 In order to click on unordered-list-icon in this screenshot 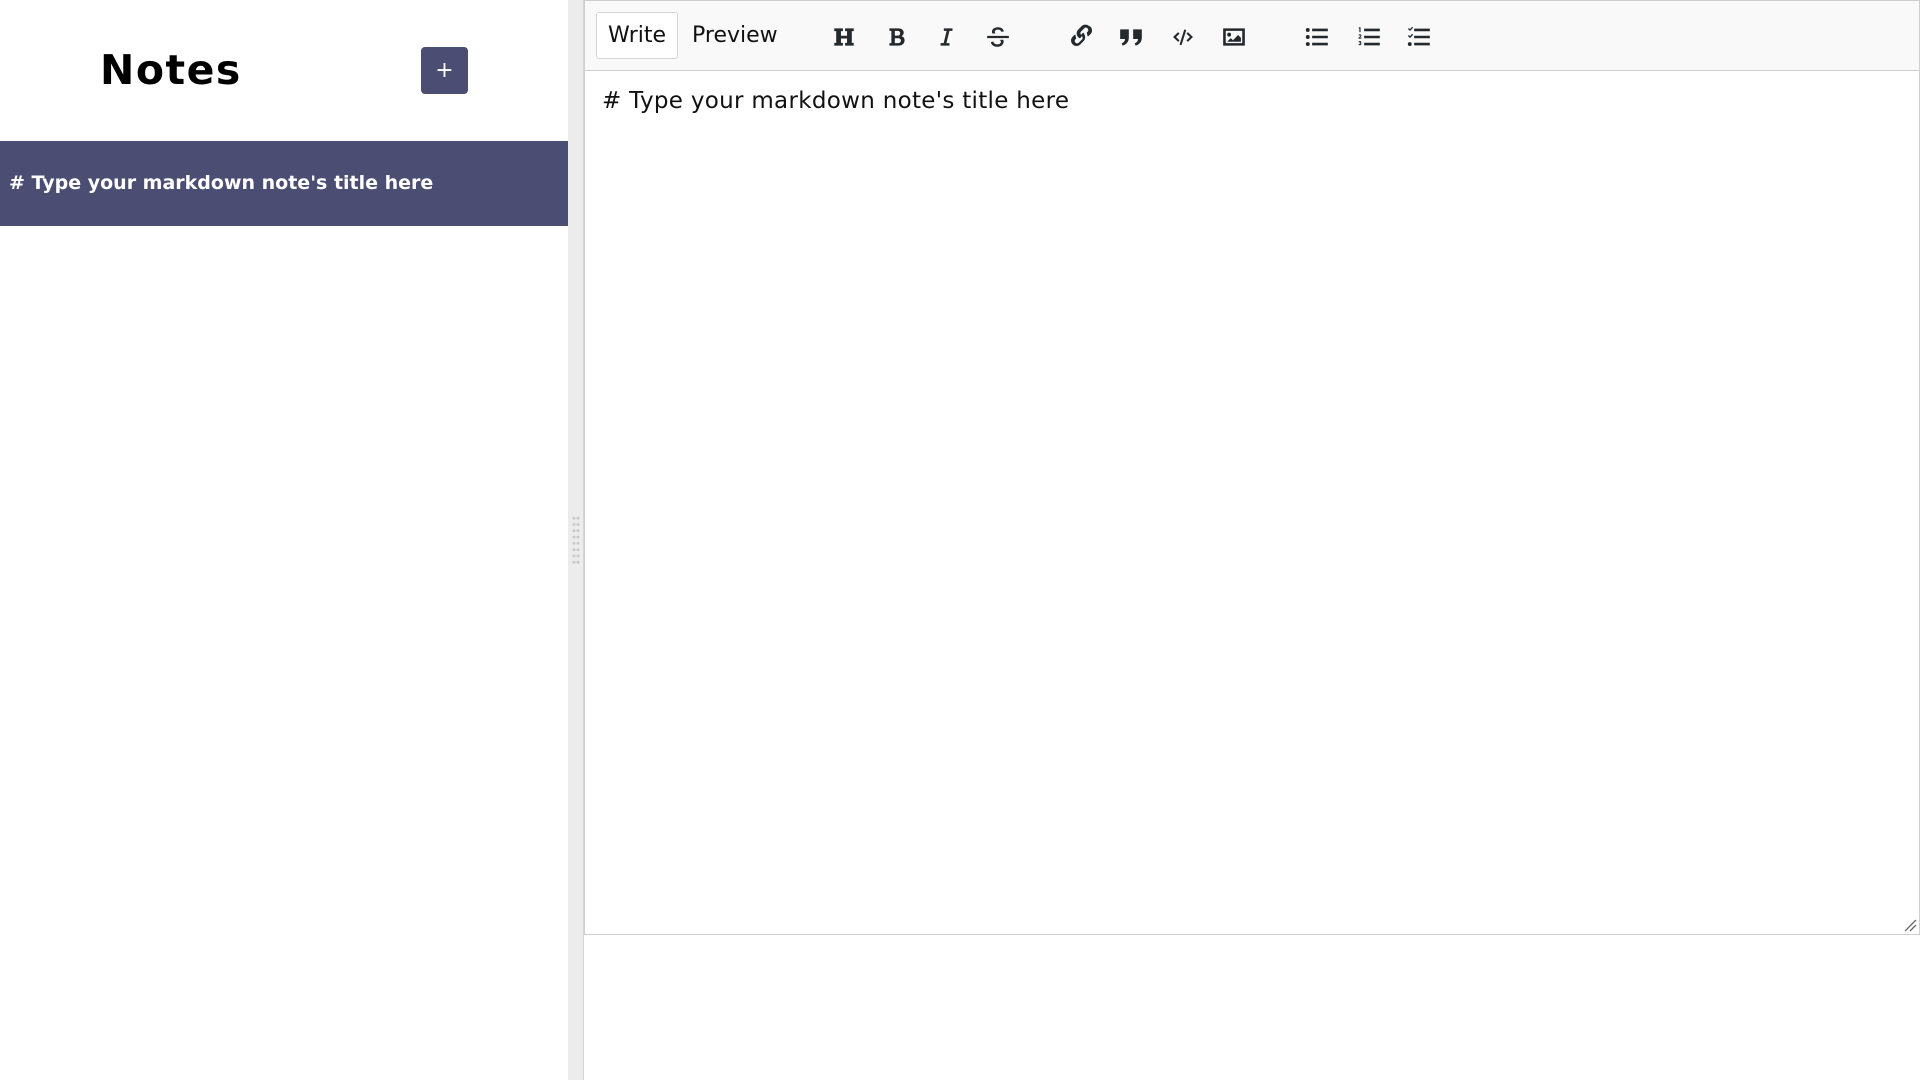, I will do `click(1316, 37)`.